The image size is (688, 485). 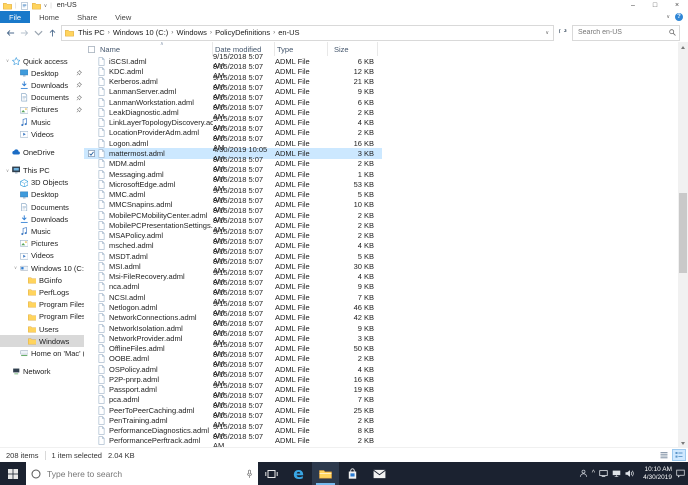 What do you see at coordinates (16, 371) in the screenshot?
I see `network-icon` at bounding box center [16, 371].